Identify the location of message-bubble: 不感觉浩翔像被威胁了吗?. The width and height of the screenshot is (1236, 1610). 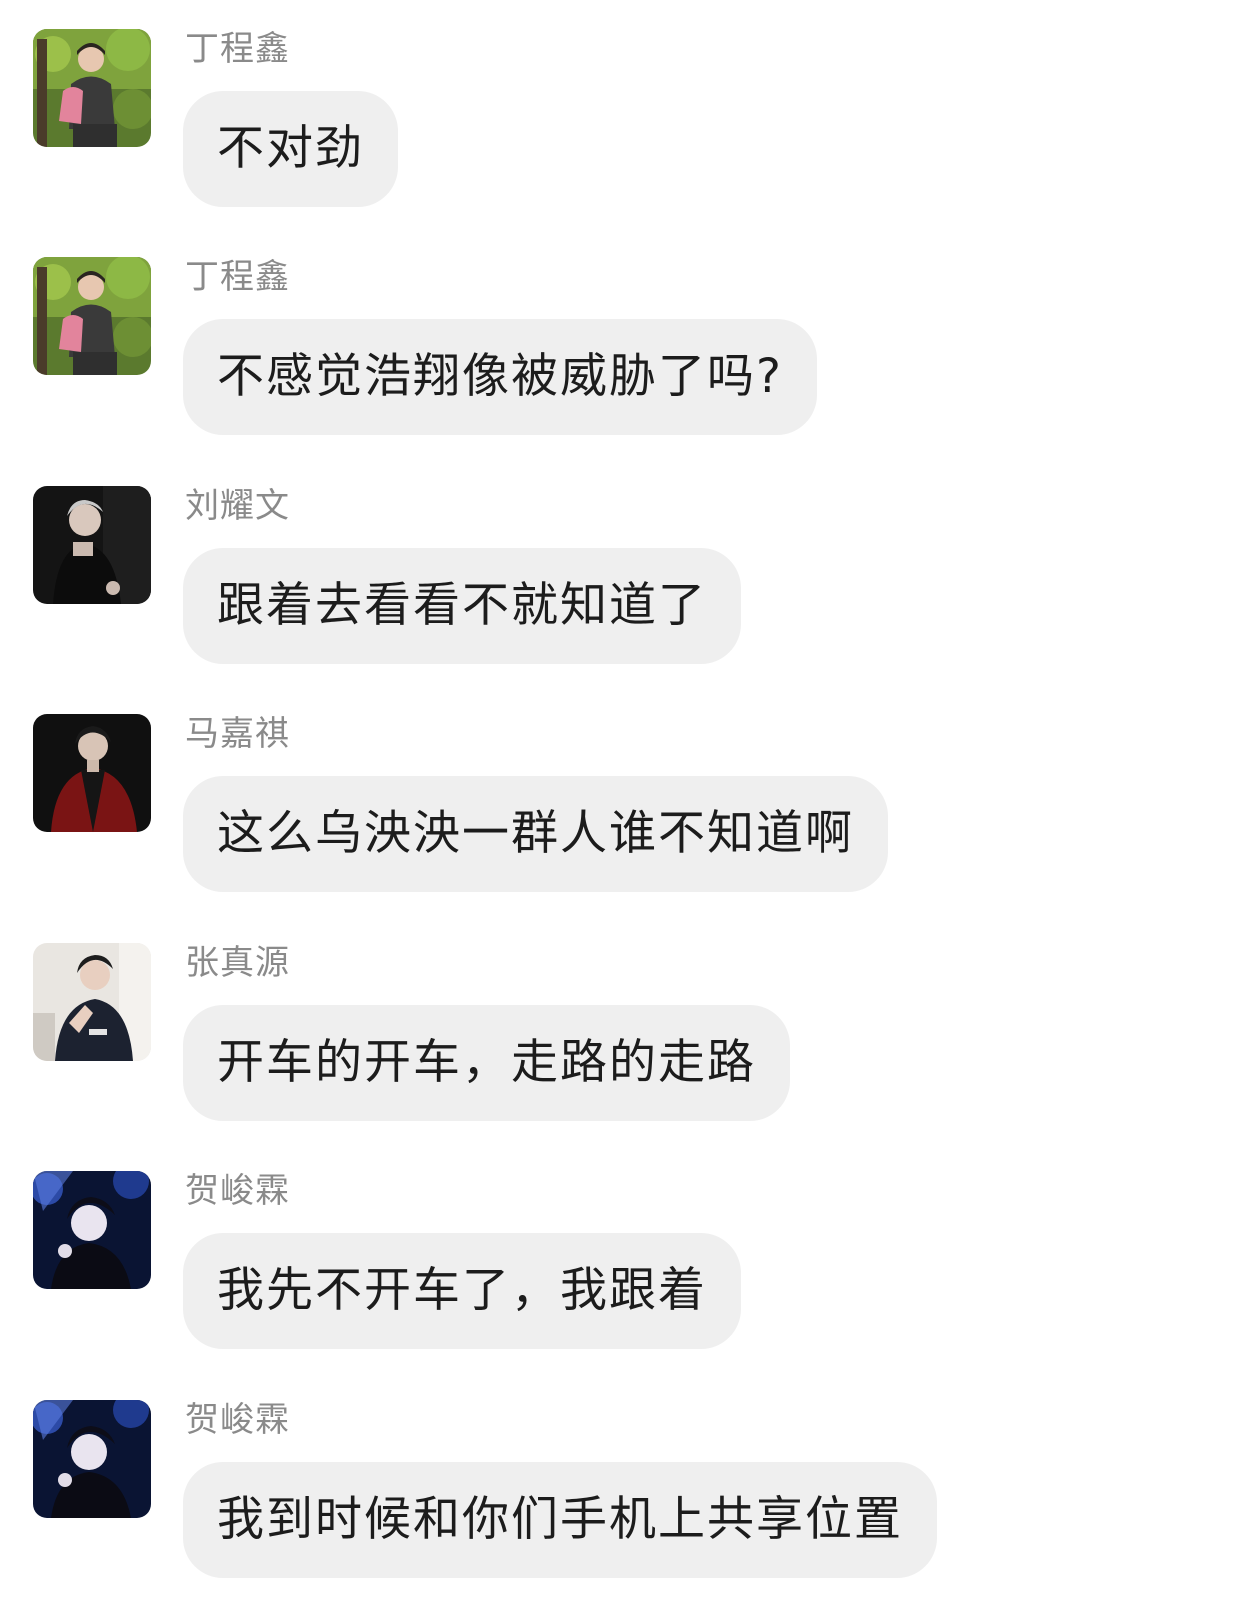
(500, 377).